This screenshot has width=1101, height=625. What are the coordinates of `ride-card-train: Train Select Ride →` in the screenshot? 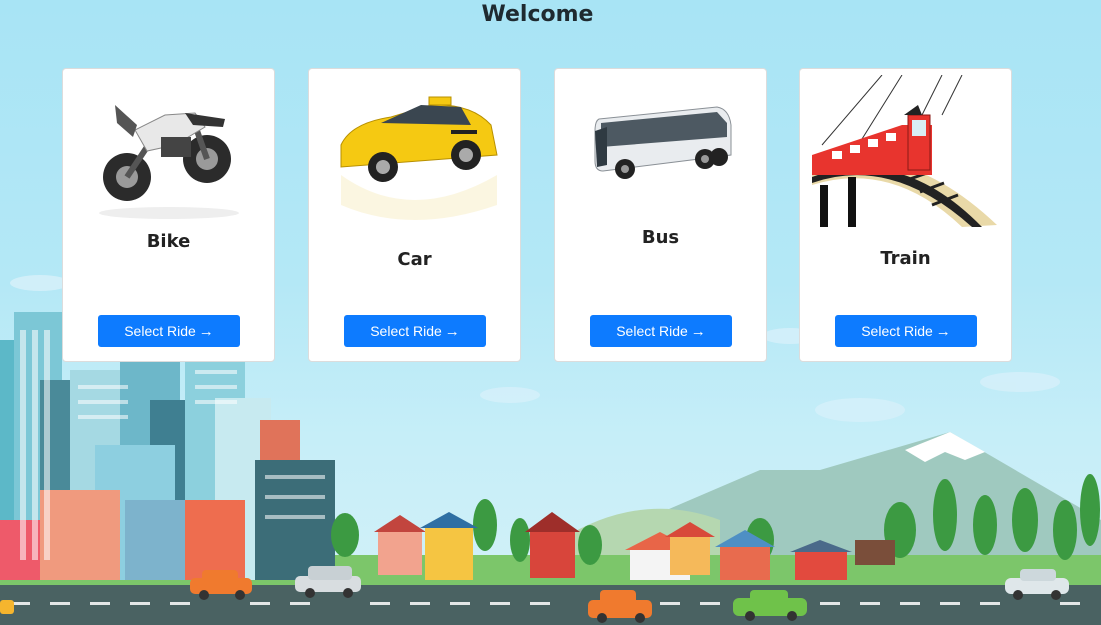 It's located at (905, 215).